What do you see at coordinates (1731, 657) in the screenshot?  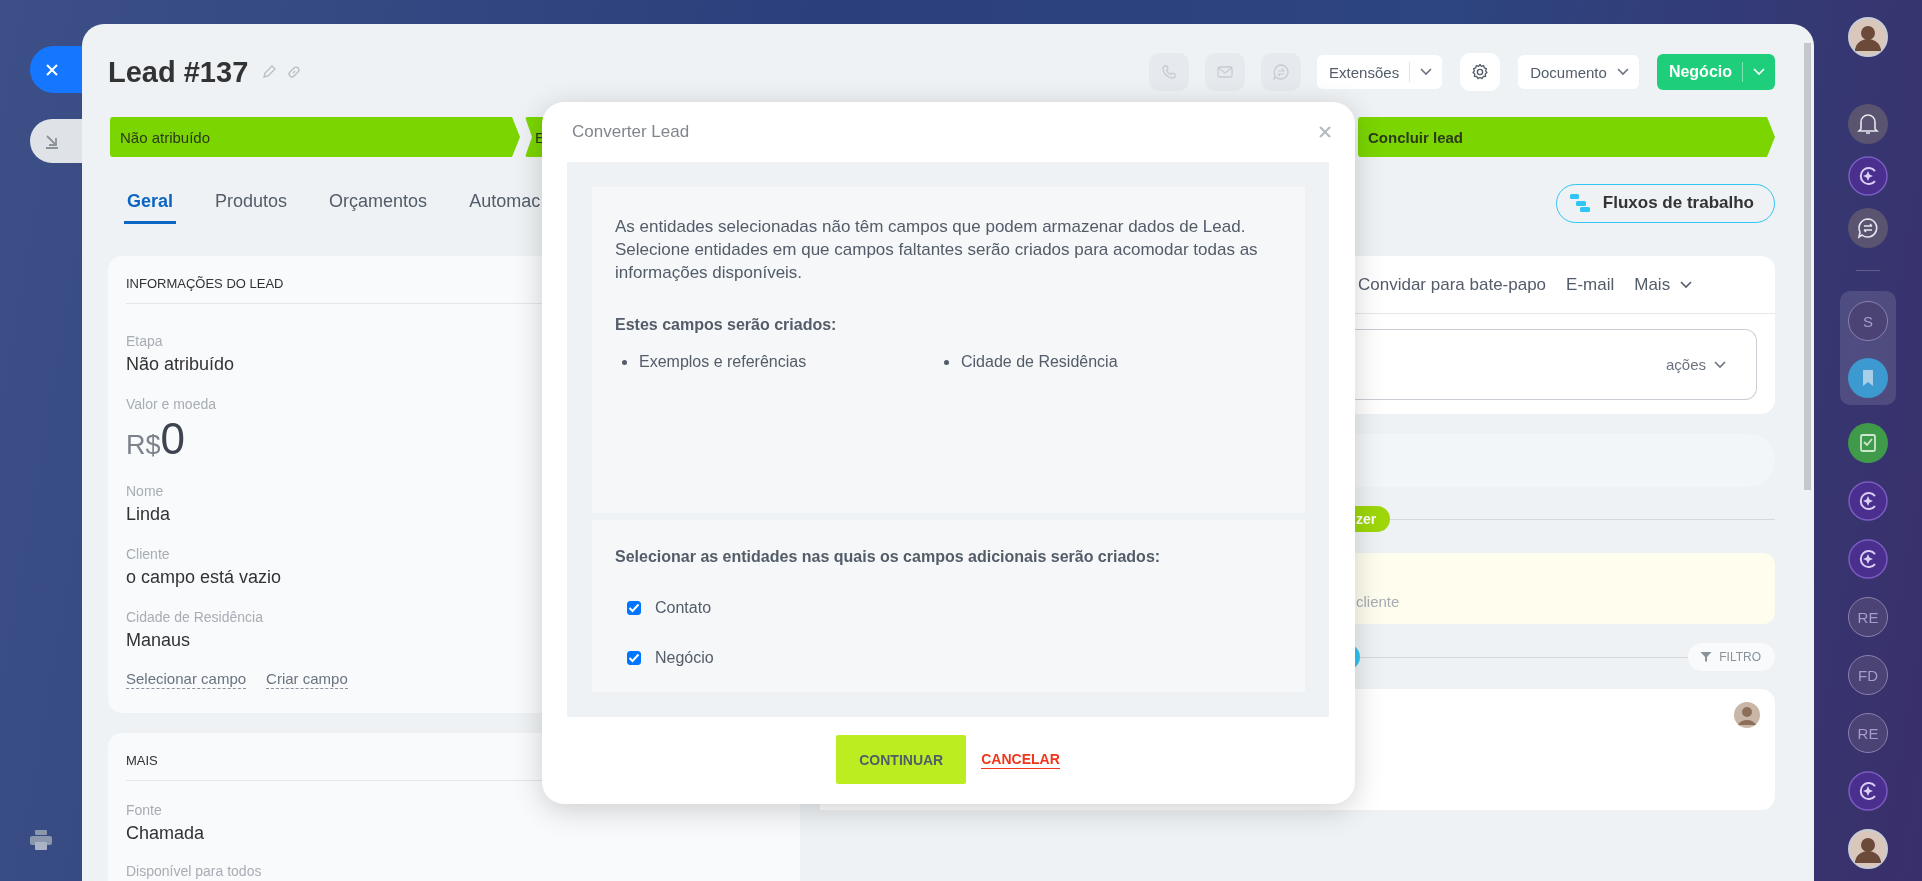 I see `filter-button: FILTRO` at bounding box center [1731, 657].